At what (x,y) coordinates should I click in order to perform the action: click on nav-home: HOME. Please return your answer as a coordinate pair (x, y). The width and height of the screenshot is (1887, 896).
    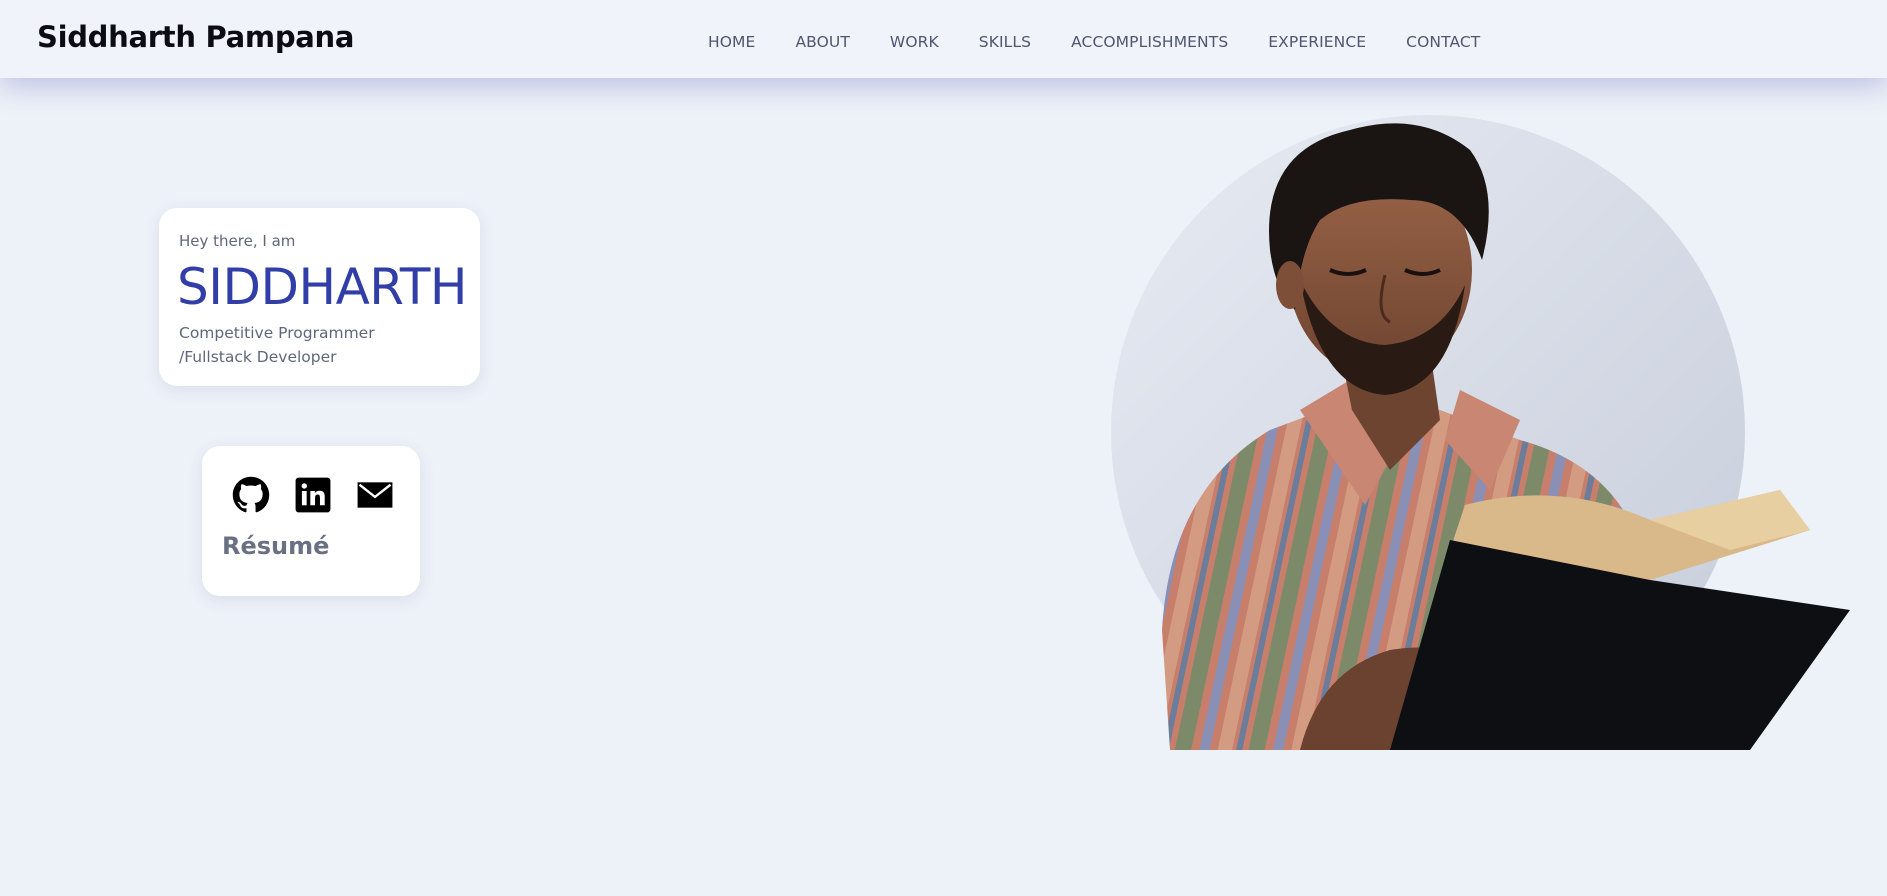
    Looking at the image, I should click on (731, 42).